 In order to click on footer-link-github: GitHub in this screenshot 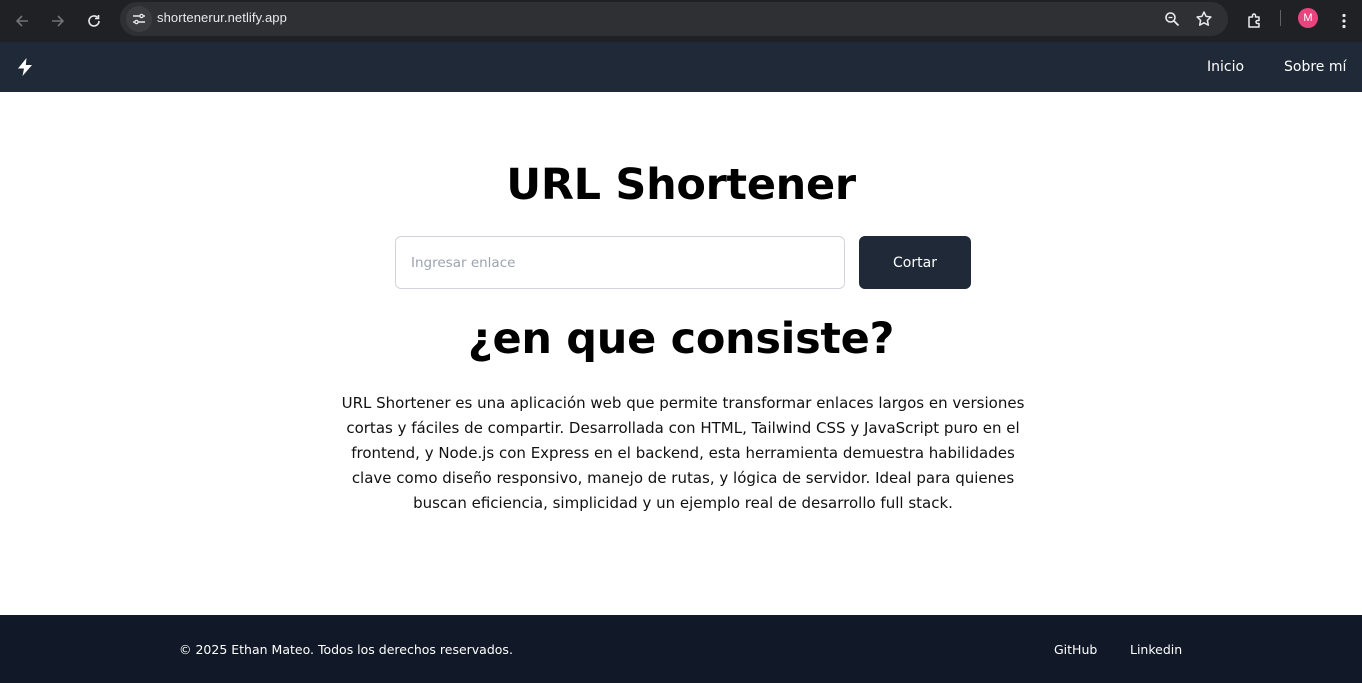, I will do `click(1075, 649)`.